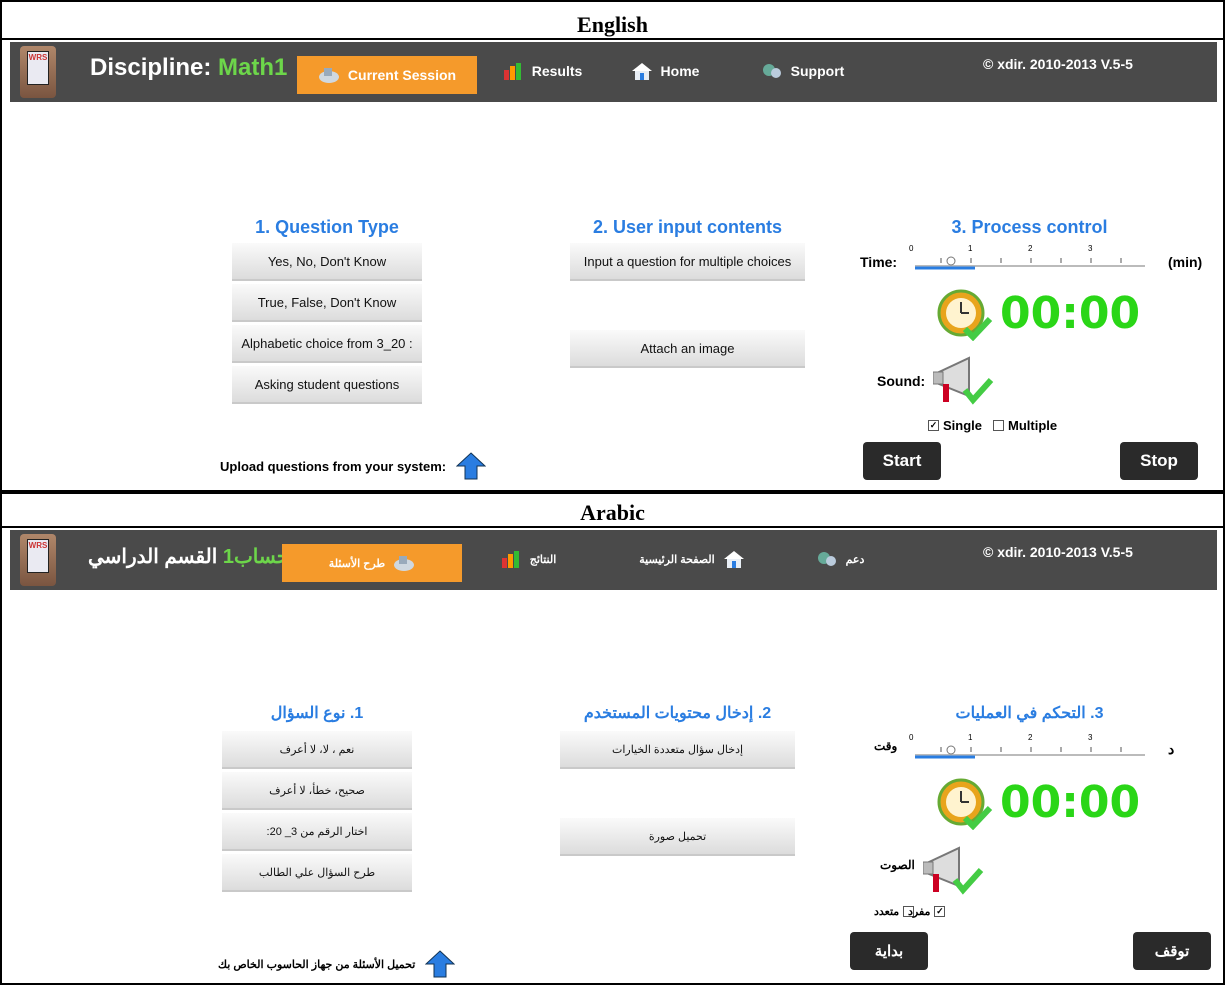 The image size is (1225, 985). I want to click on english-section-title: English, so click(612, 25).